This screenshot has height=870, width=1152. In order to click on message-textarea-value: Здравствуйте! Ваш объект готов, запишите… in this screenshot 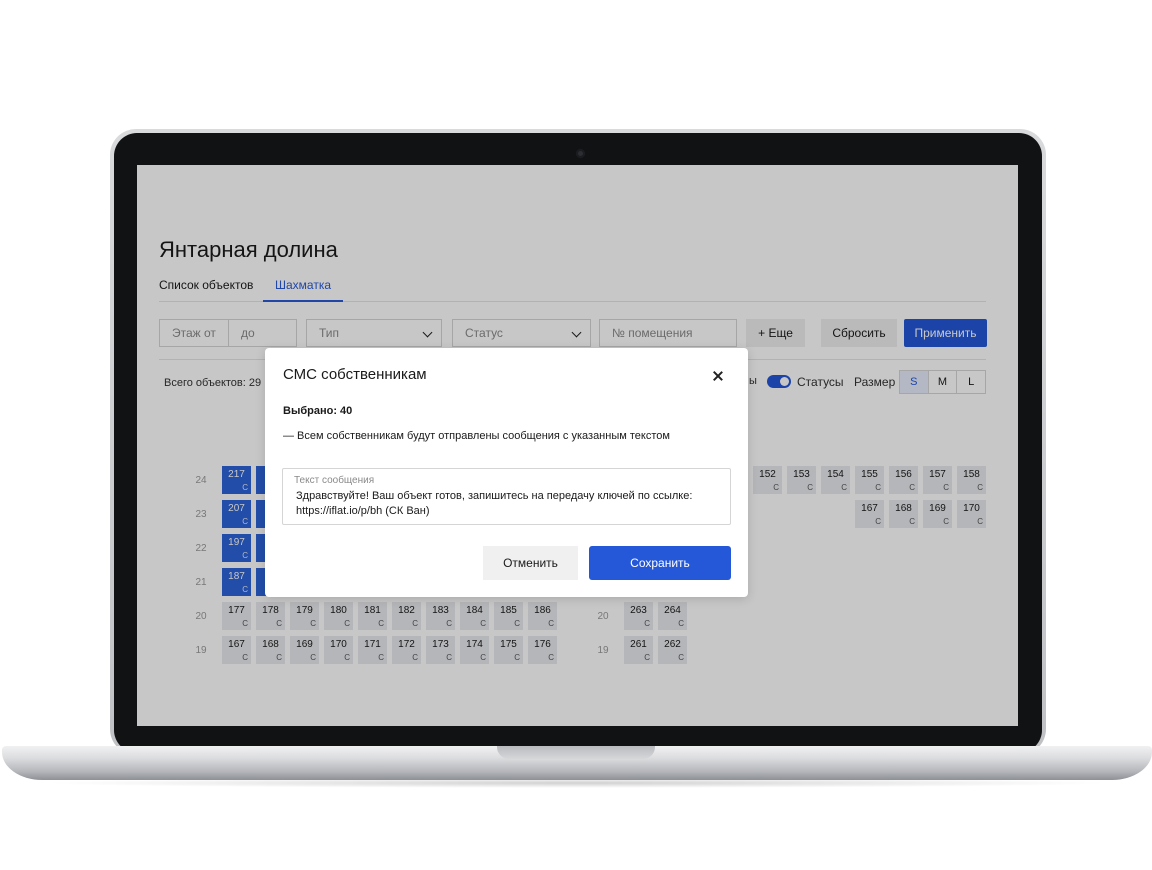, I will do `click(494, 503)`.